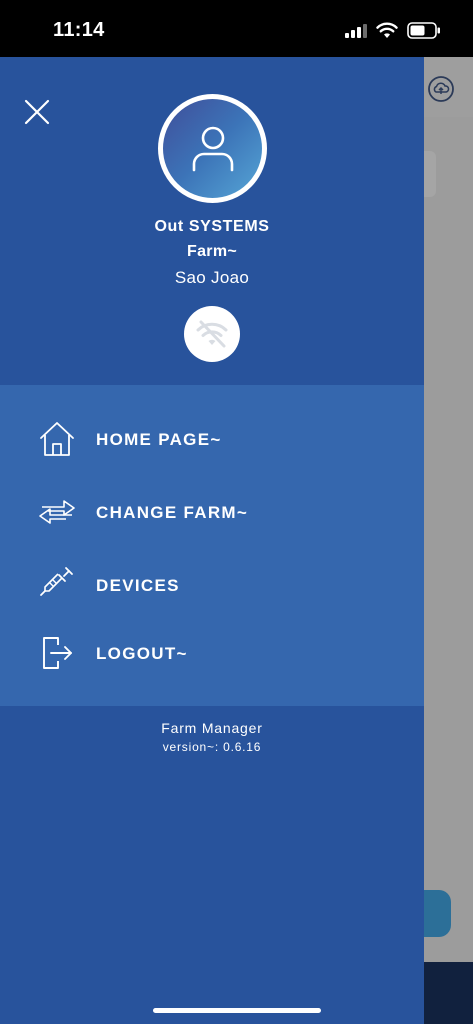 The width and height of the screenshot is (473, 1024). I want to click on syringe-icon, so click(57, 583).